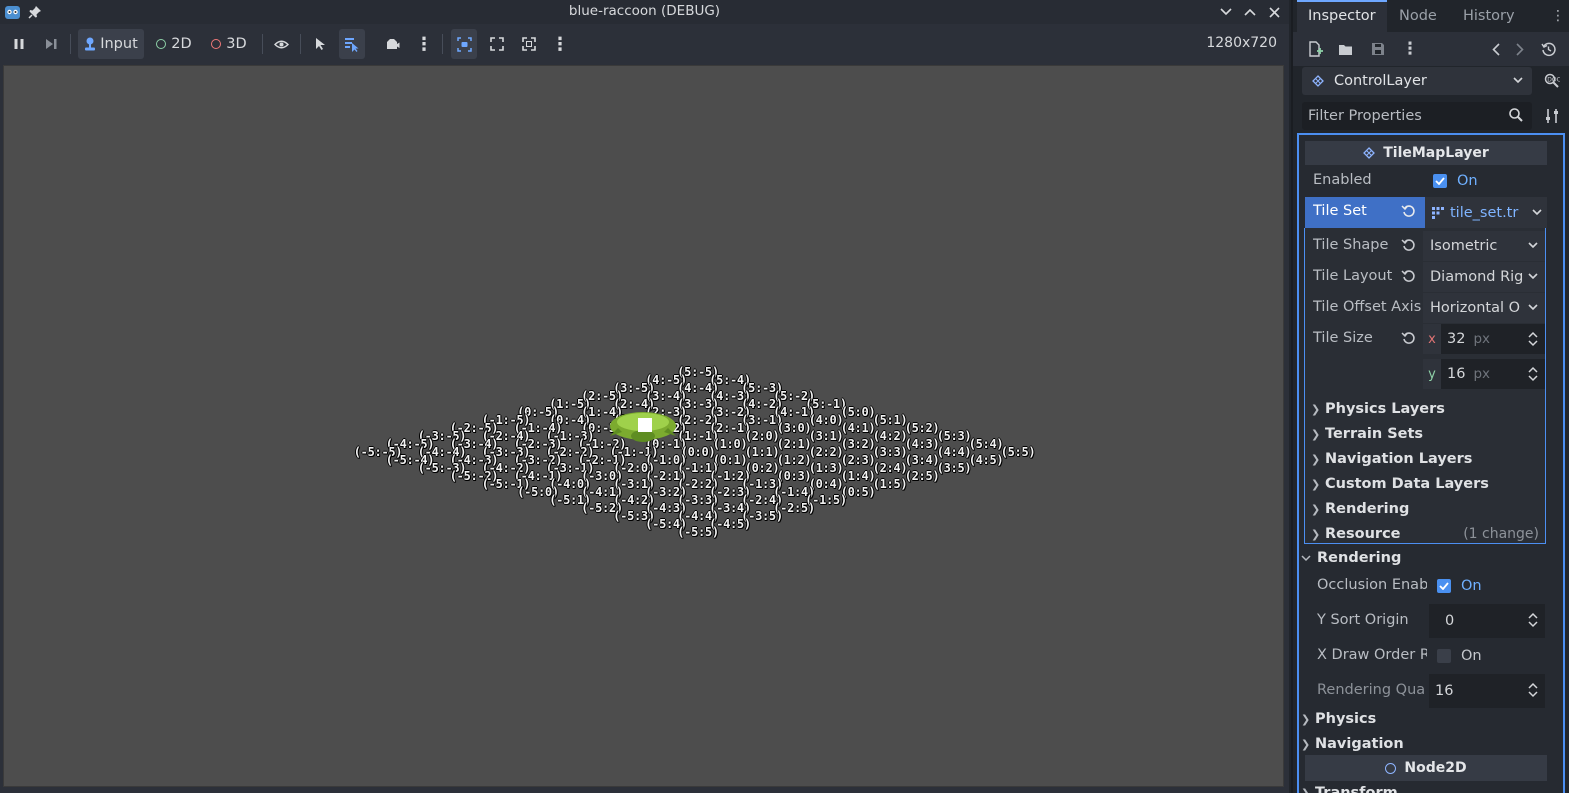 This screenshot has width=1569, height=793. I want to click on tile-coordinate-label: (3:0), so click(794, 428).